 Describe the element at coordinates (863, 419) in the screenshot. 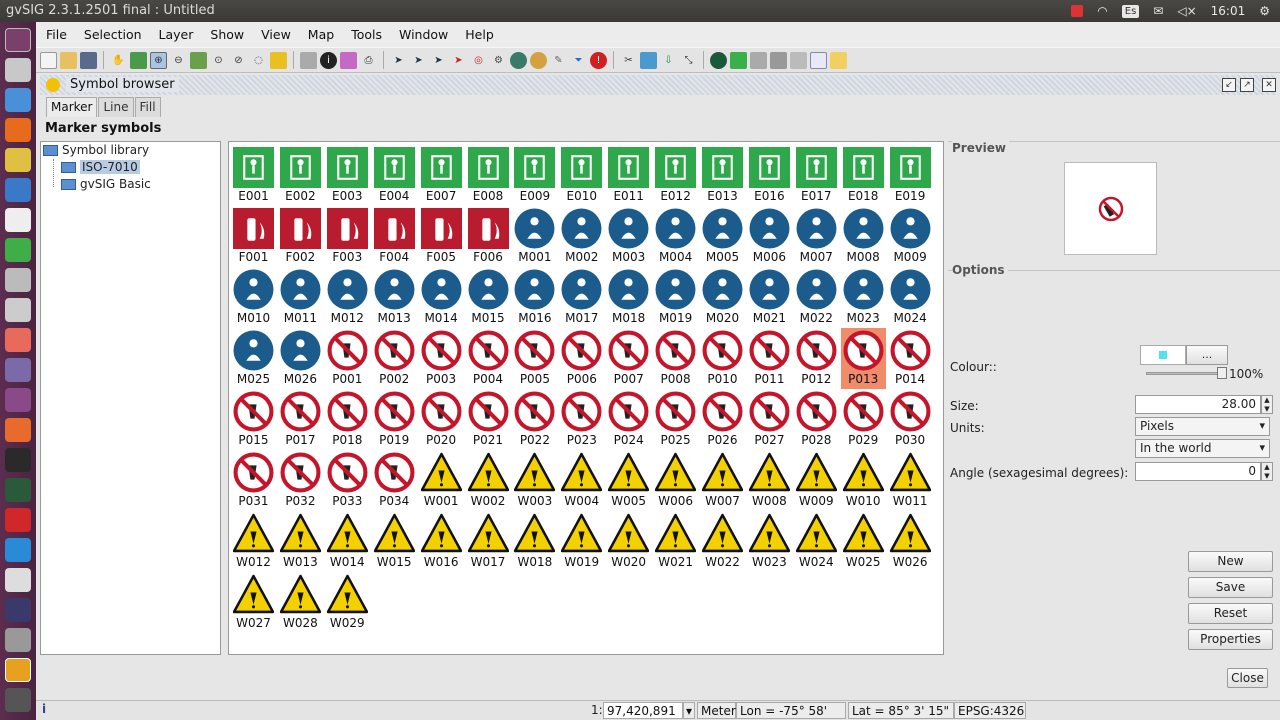

I see `symbol-tile-p029: P029` at that location.